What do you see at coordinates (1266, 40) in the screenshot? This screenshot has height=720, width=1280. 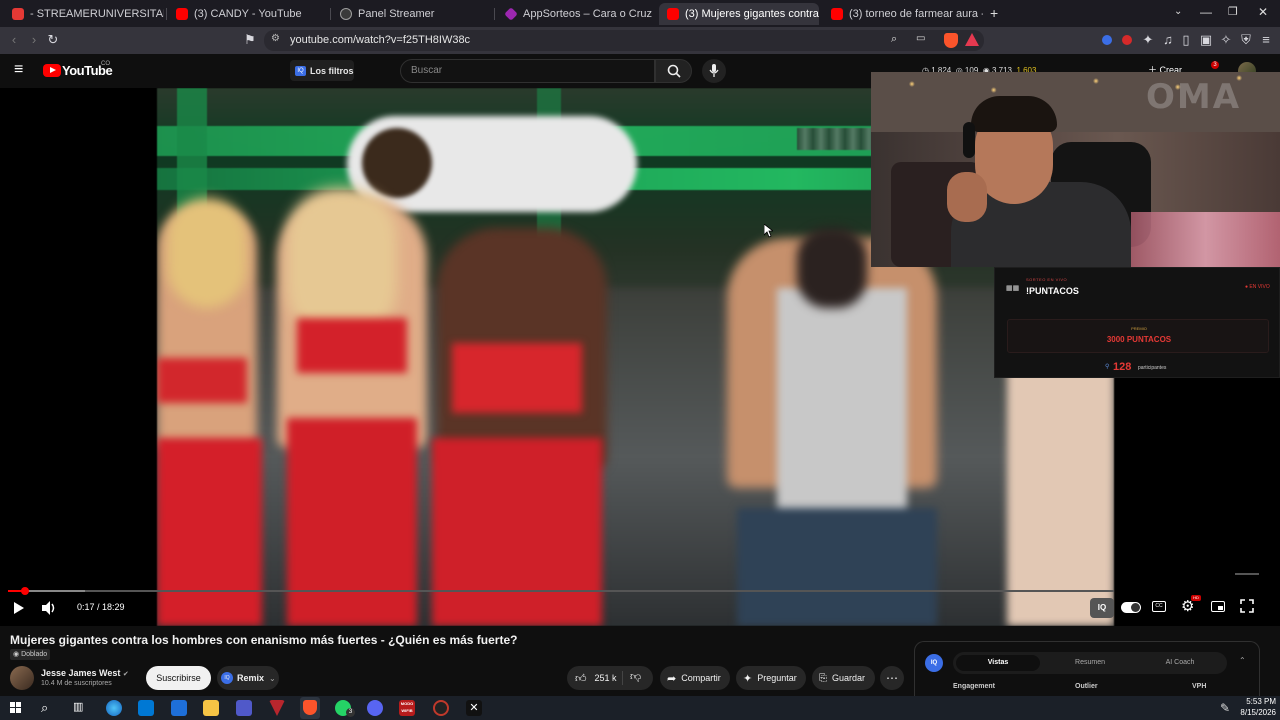 I see `browser-menu-icon: ≡` at bounding box center [1266, 40].